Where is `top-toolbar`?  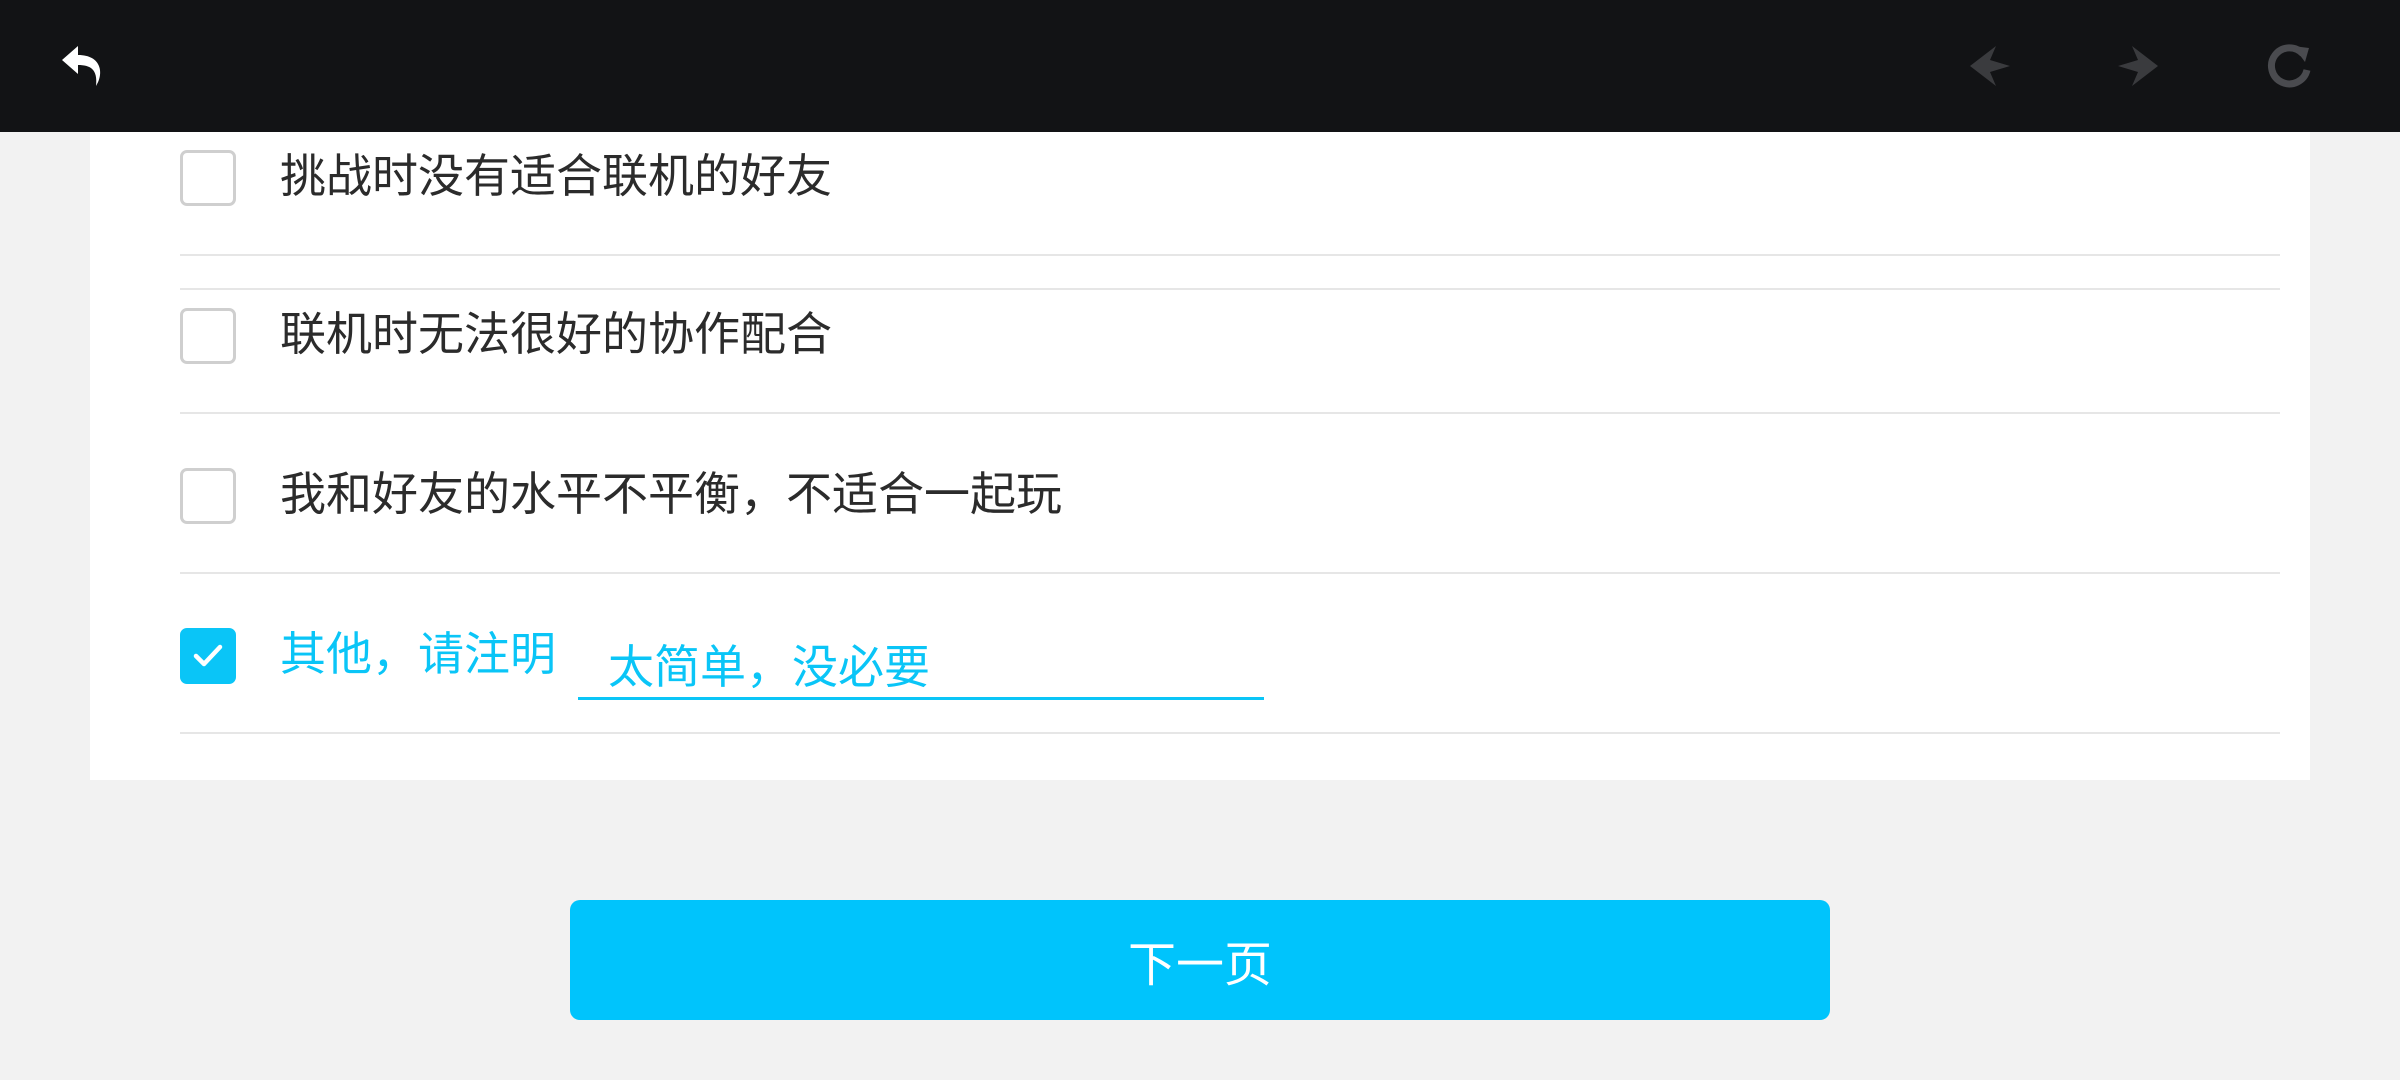 top-toolbar is located at coordinates (1200, 66).